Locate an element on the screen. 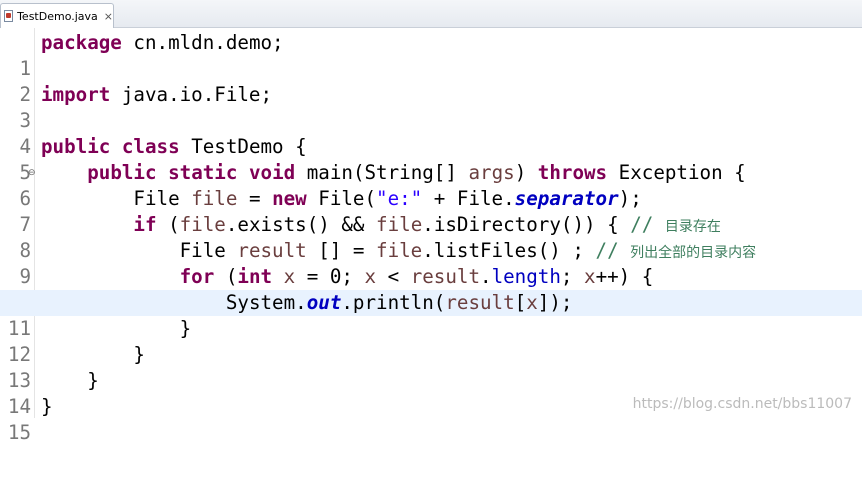  line-code: System.out.println(result[x]); is located at coordinates (307, 303).